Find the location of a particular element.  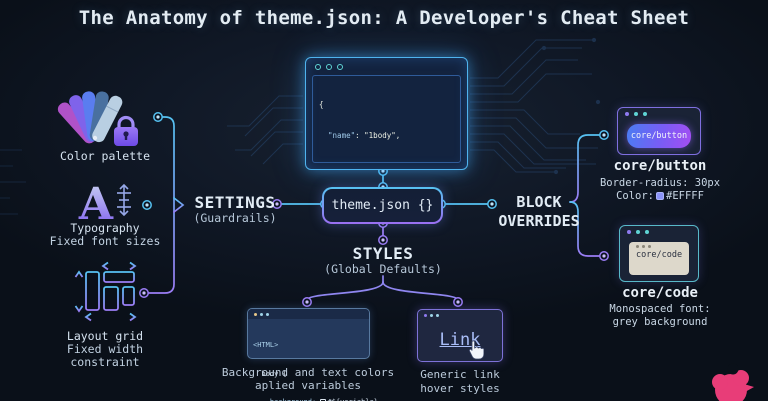

core-code-title: core/code is located at coordinates (660, 293).